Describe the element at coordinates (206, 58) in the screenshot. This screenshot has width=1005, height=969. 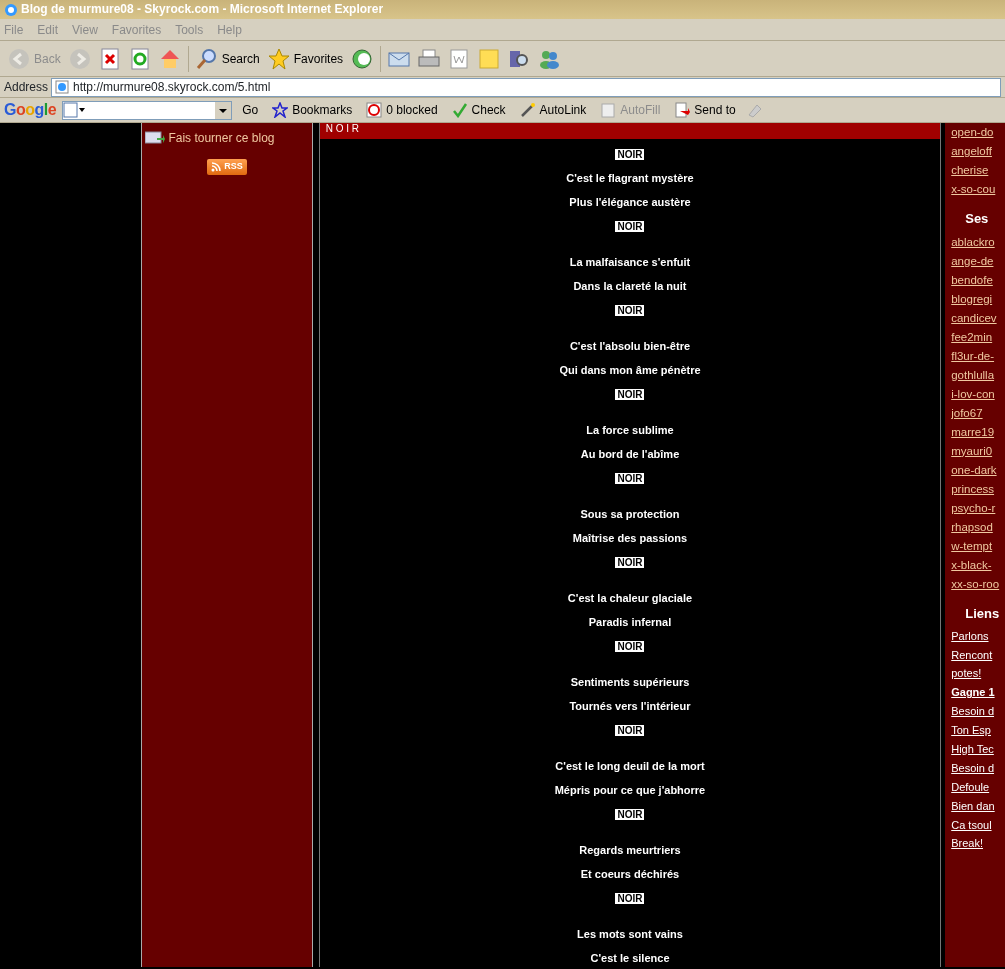
I see `search-icon` at that location.